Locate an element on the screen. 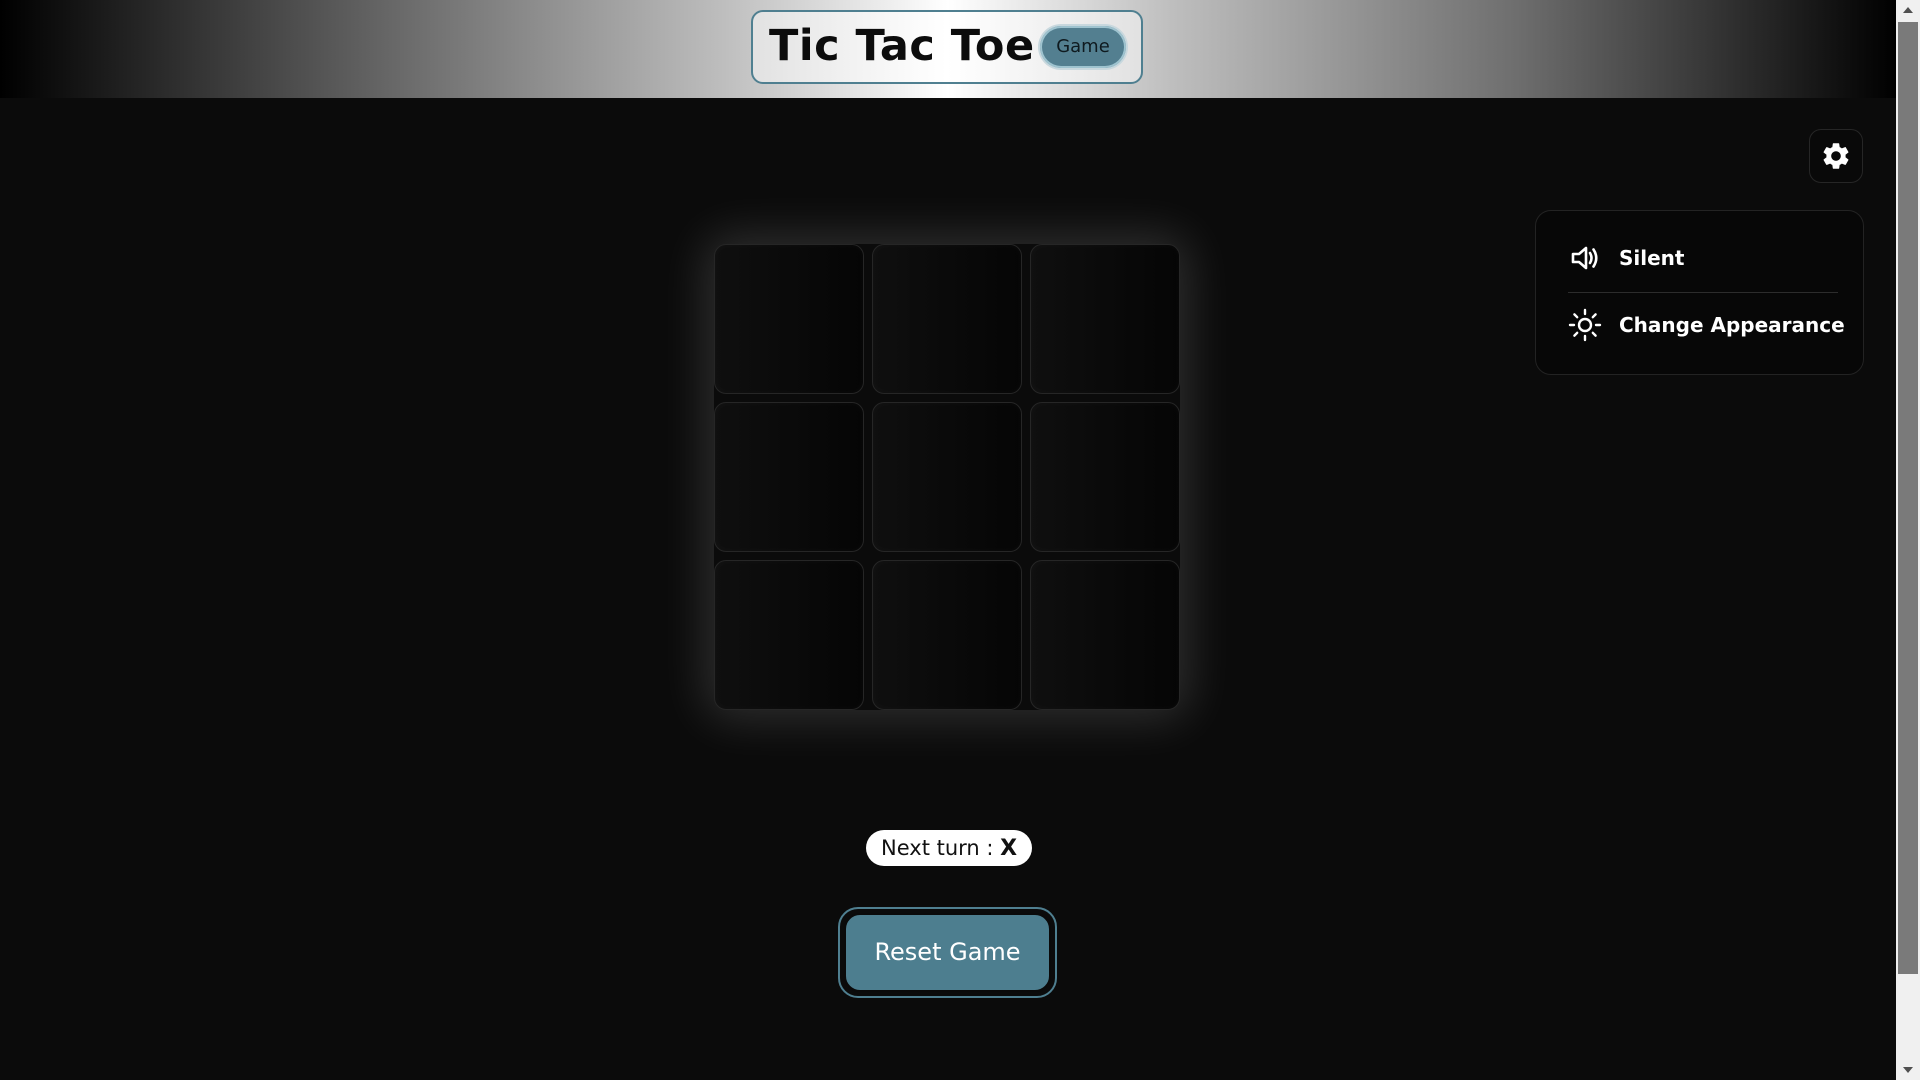 The image size is (1920, 1080). header: Tic Tac Toe Game is located at coordinates (948, 49).